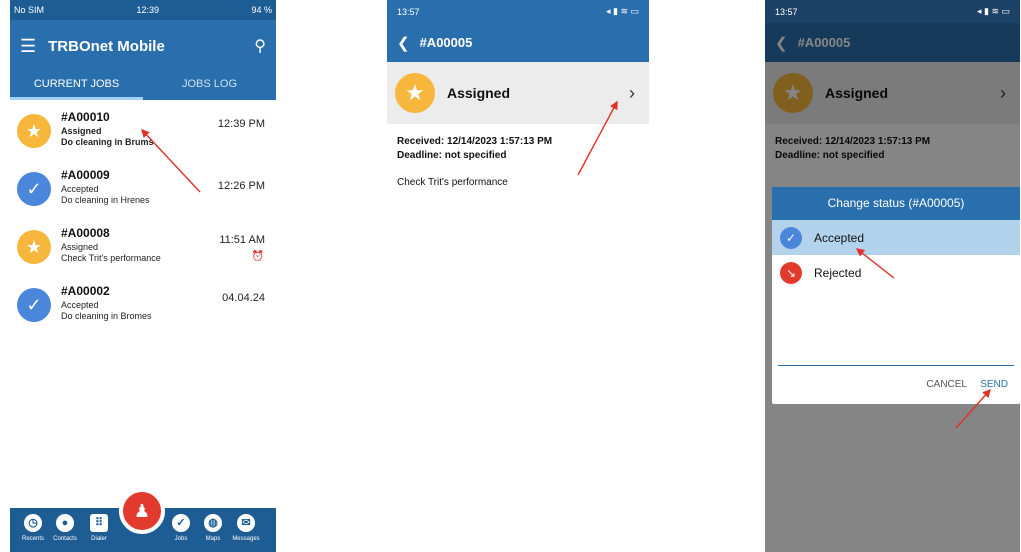 Image resolution: width=1021 pixels, height=552 pixels. I want to click on received-text: Received: 12/14/2023 1:57:13 PM, so click(475, 141).